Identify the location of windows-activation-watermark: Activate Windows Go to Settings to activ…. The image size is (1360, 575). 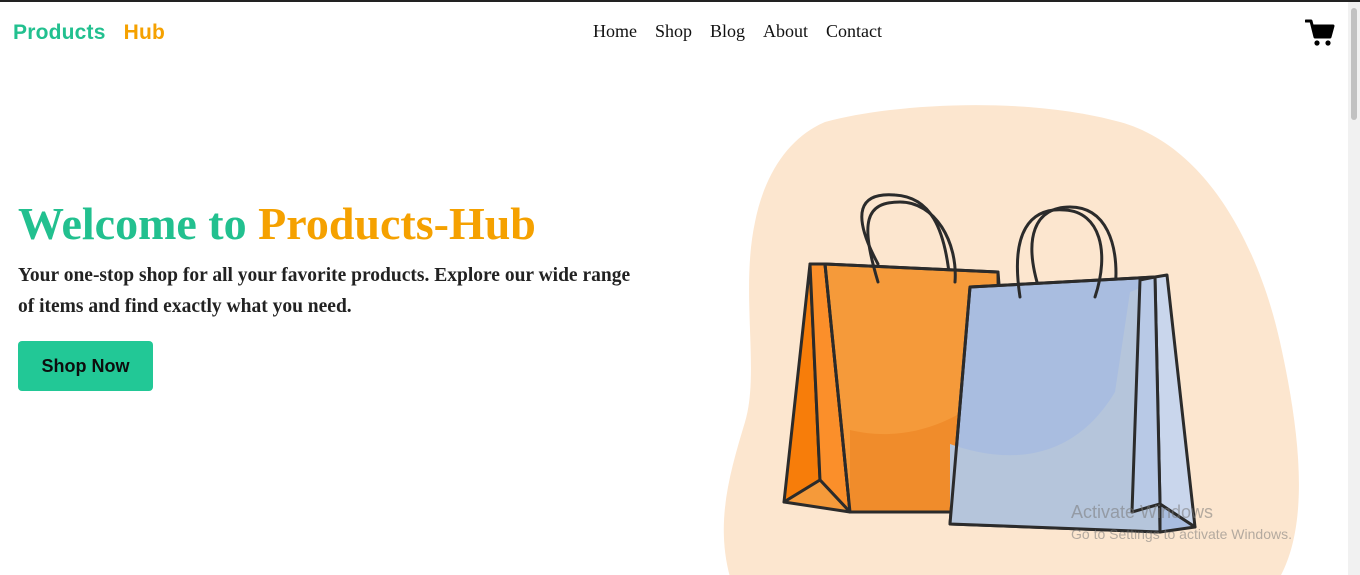
(1181, 522).